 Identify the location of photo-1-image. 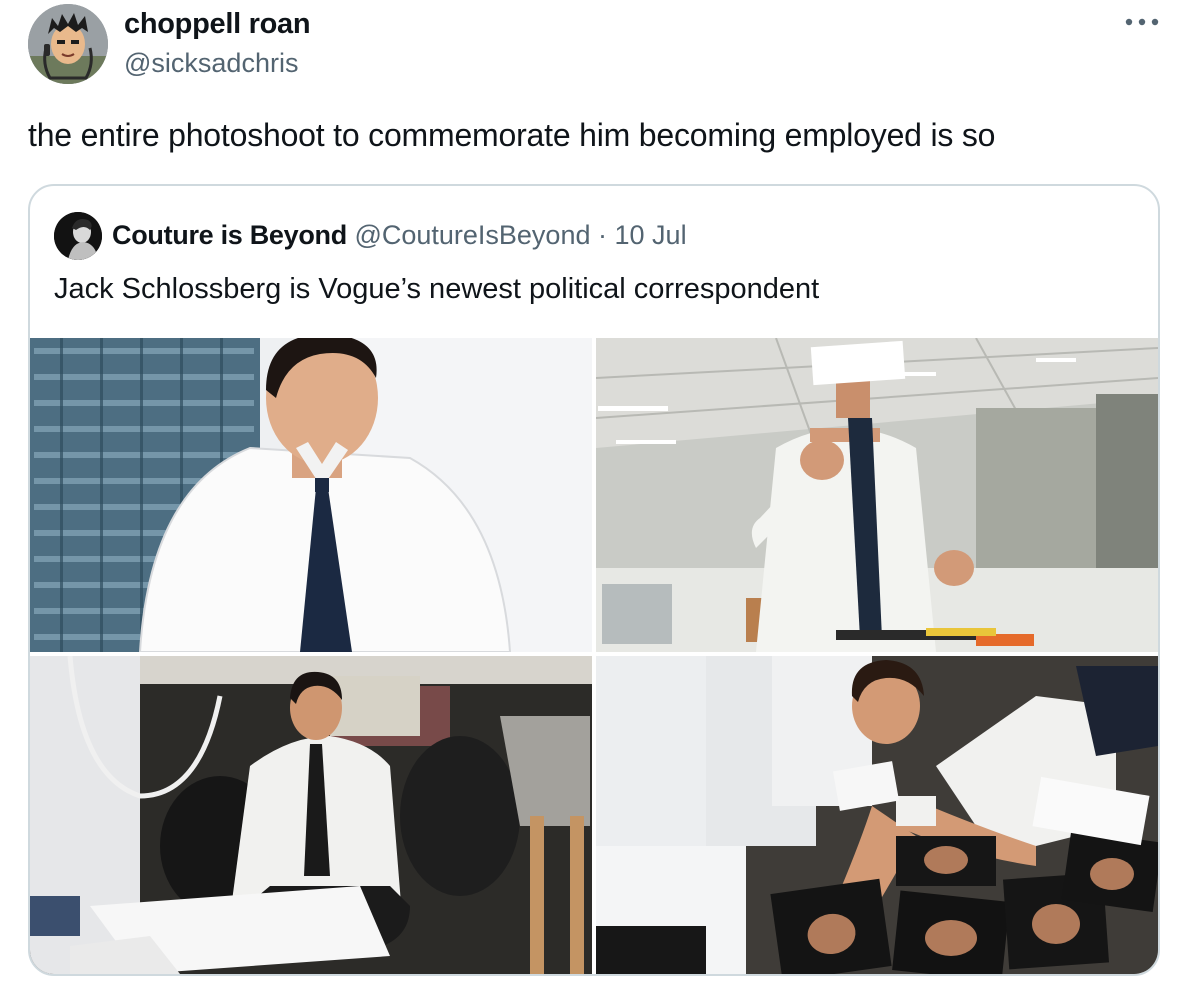
(311, 495).